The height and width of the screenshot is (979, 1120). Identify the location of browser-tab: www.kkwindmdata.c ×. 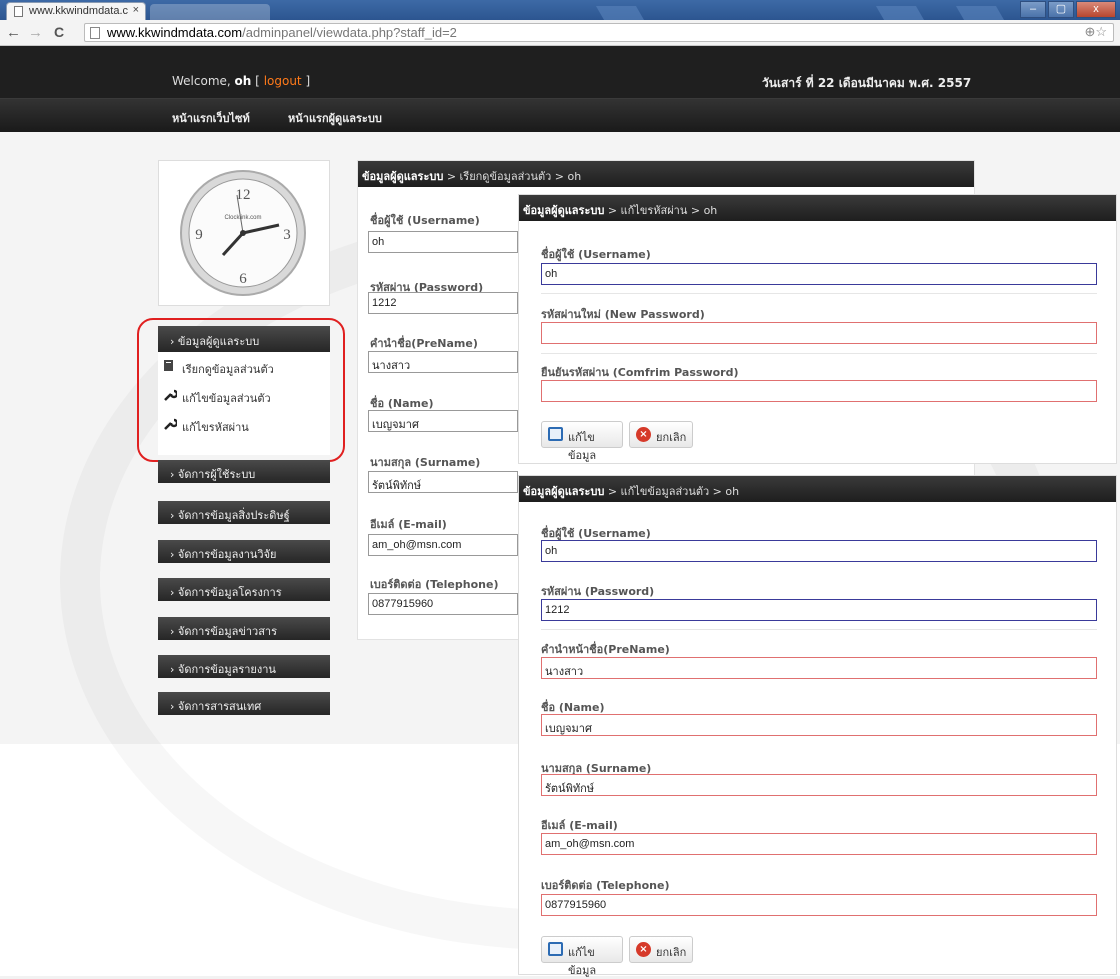
(76, 11).